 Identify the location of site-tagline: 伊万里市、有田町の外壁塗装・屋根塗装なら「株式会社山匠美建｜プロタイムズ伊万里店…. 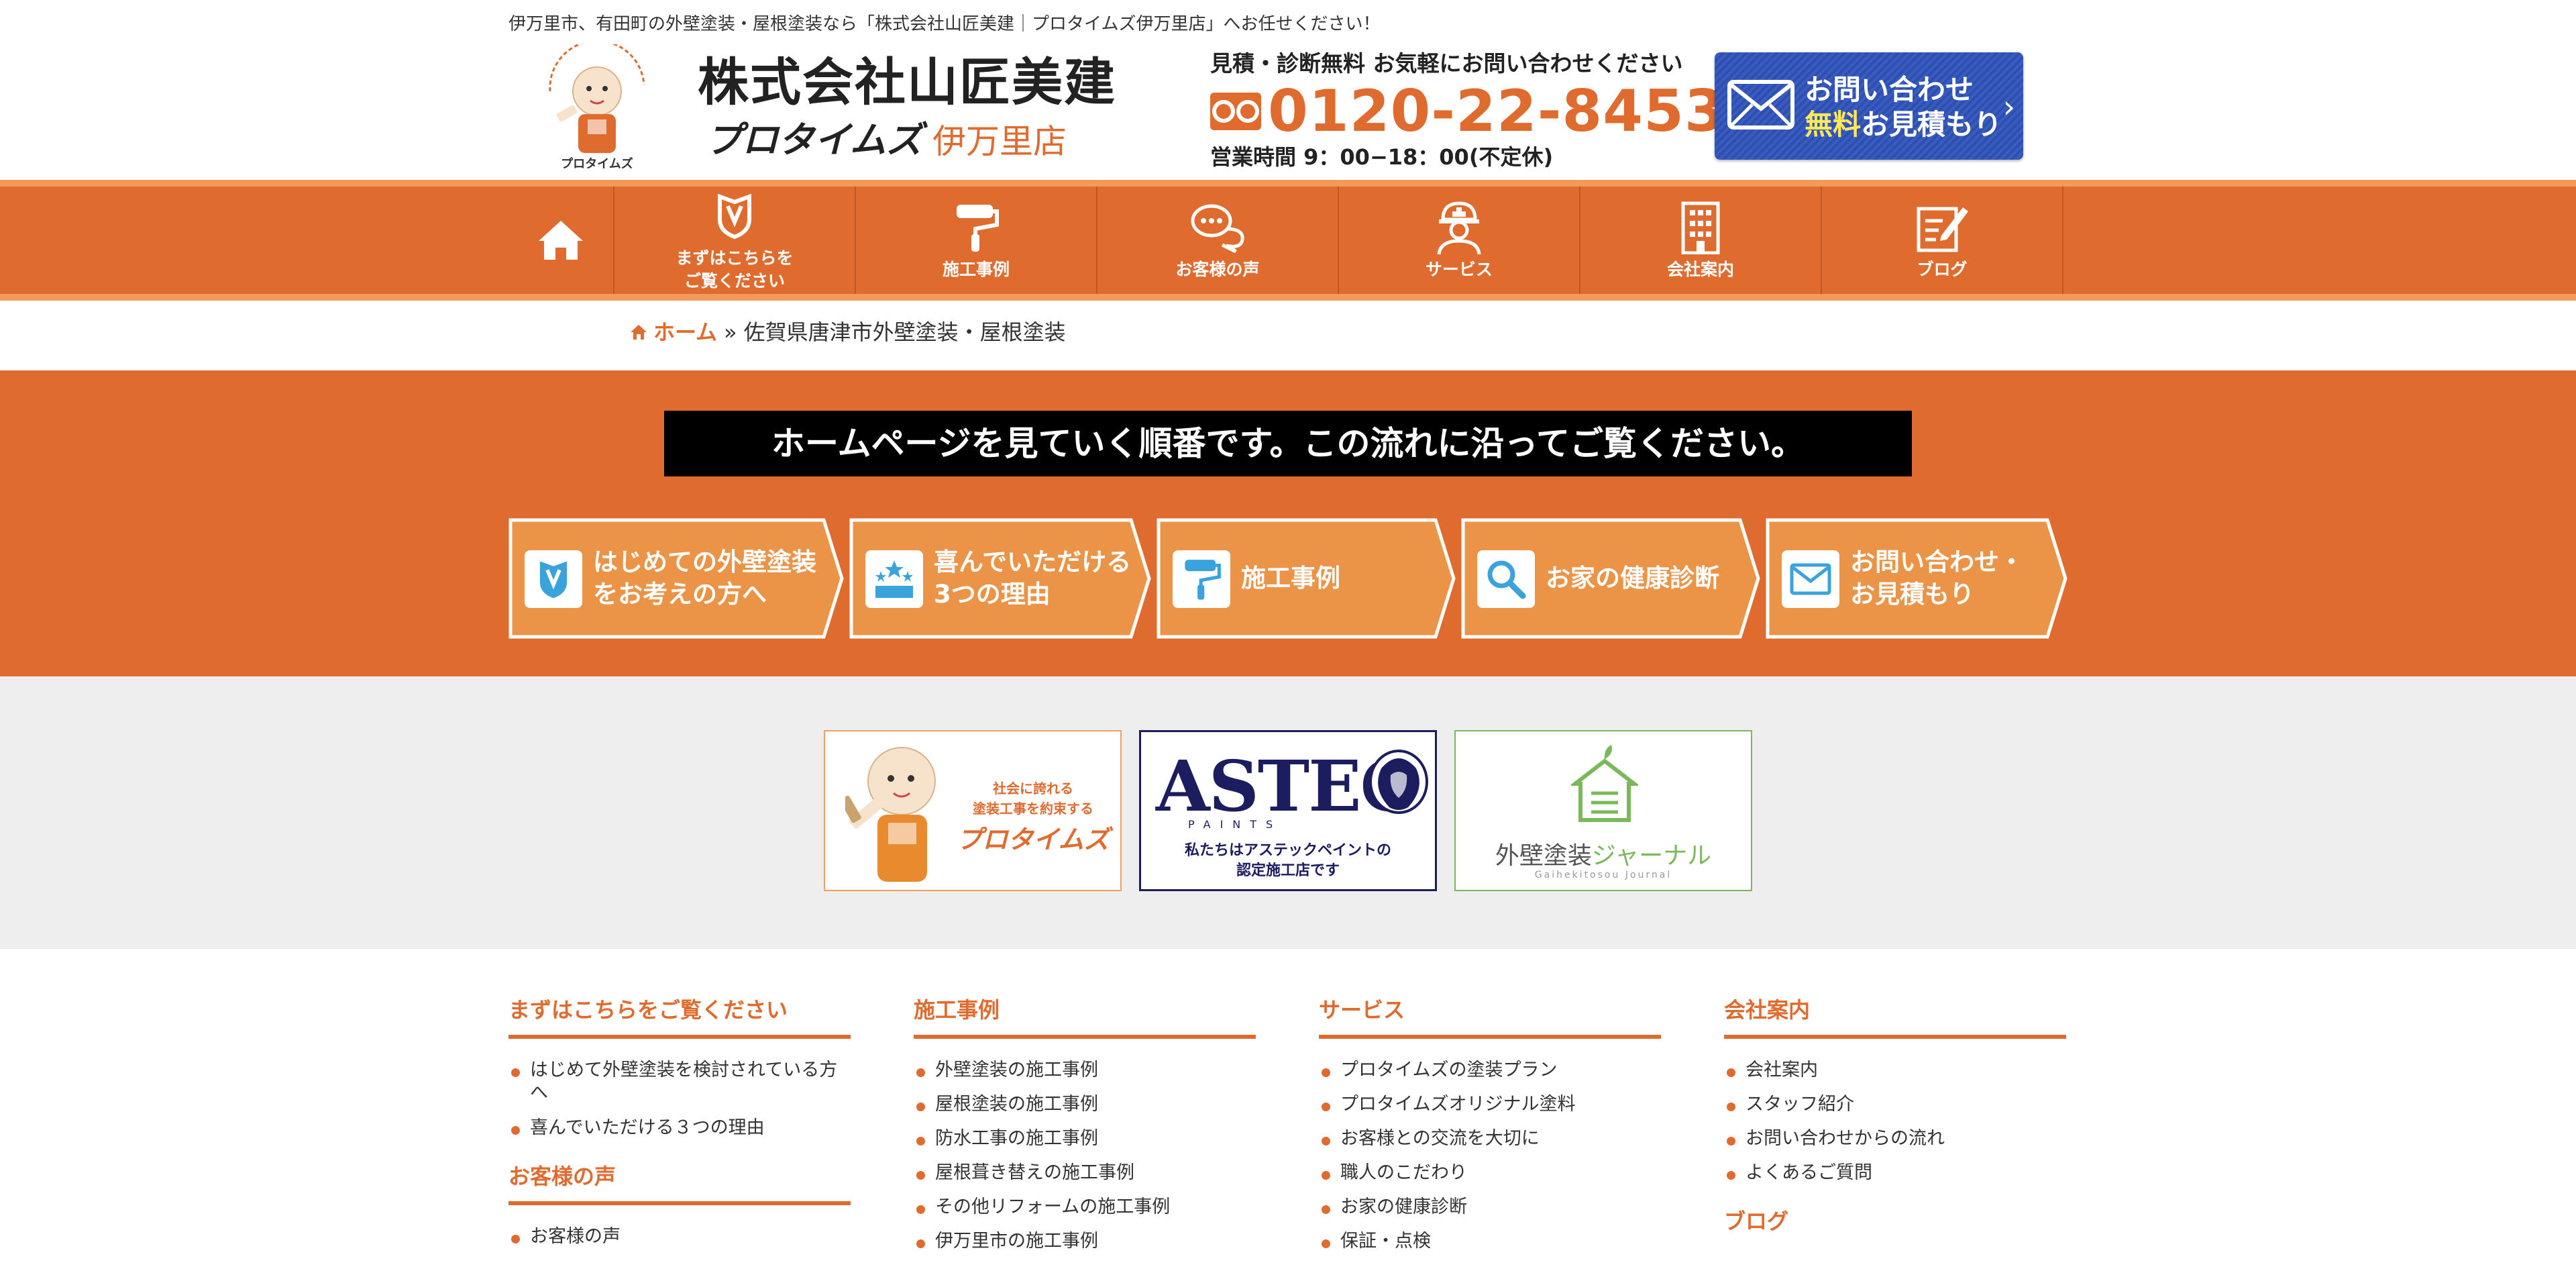
(944, 24).